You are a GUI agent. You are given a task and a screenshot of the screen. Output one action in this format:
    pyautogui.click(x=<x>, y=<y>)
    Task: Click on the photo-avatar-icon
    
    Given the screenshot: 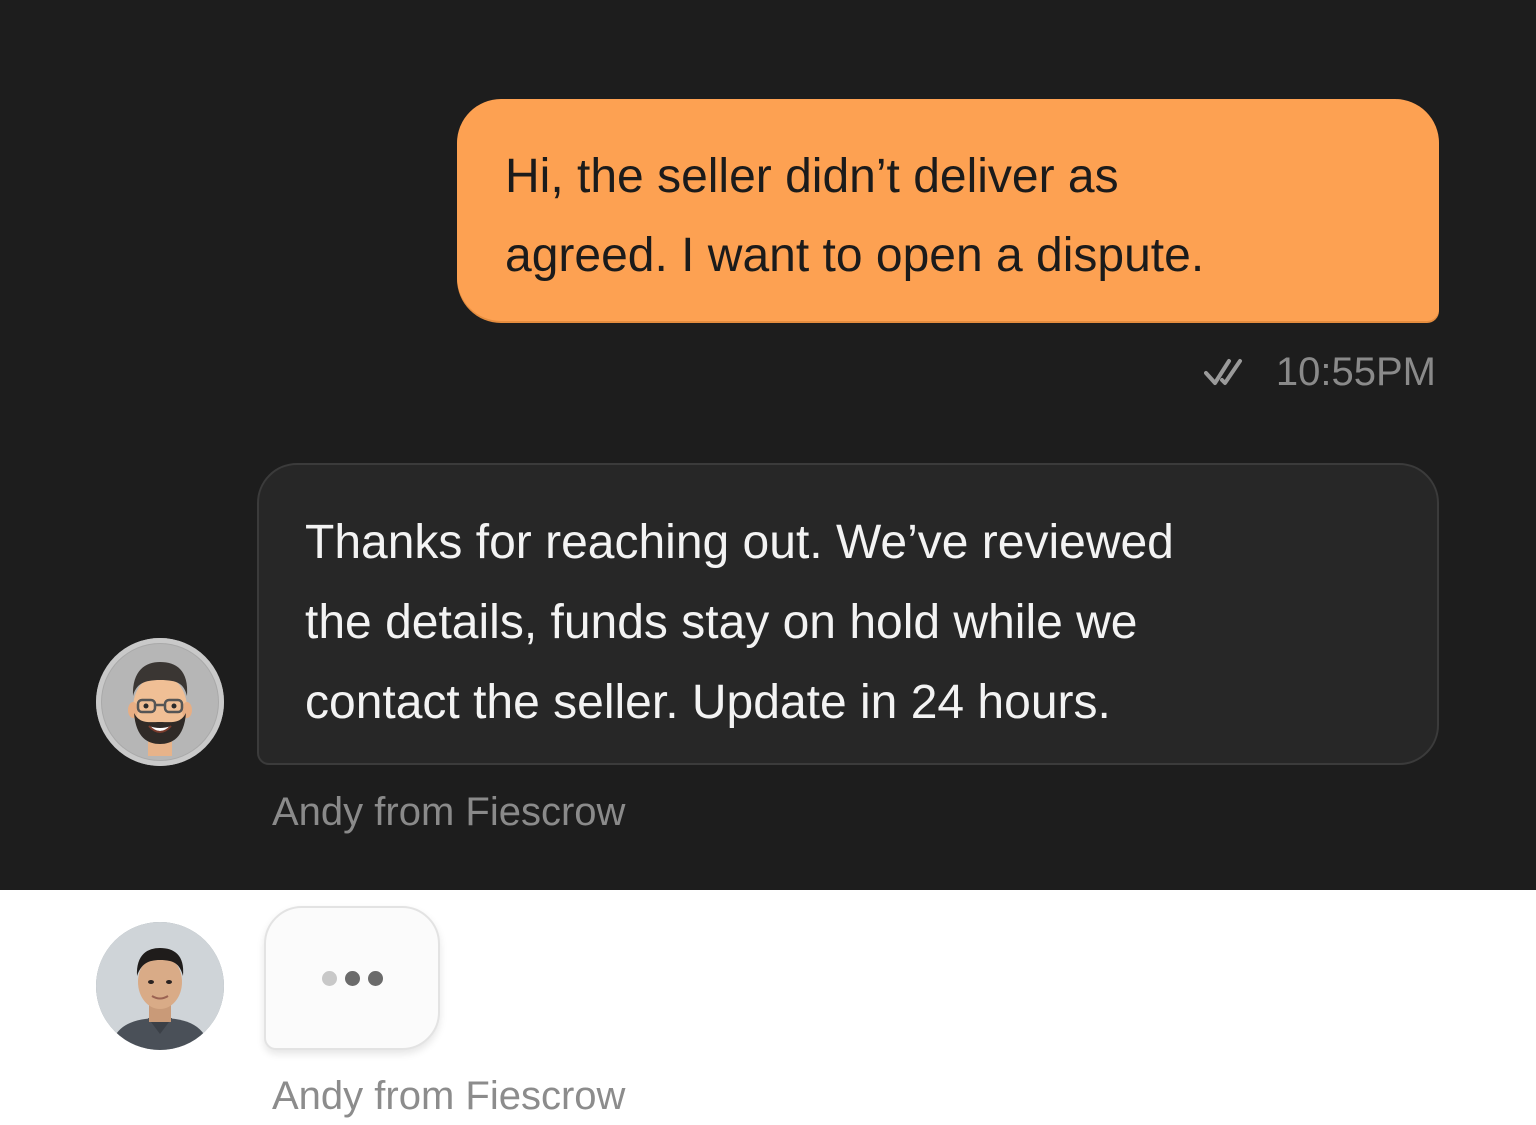 What is the action you would take?
    pyautogui.click(x=160, y=986)
    